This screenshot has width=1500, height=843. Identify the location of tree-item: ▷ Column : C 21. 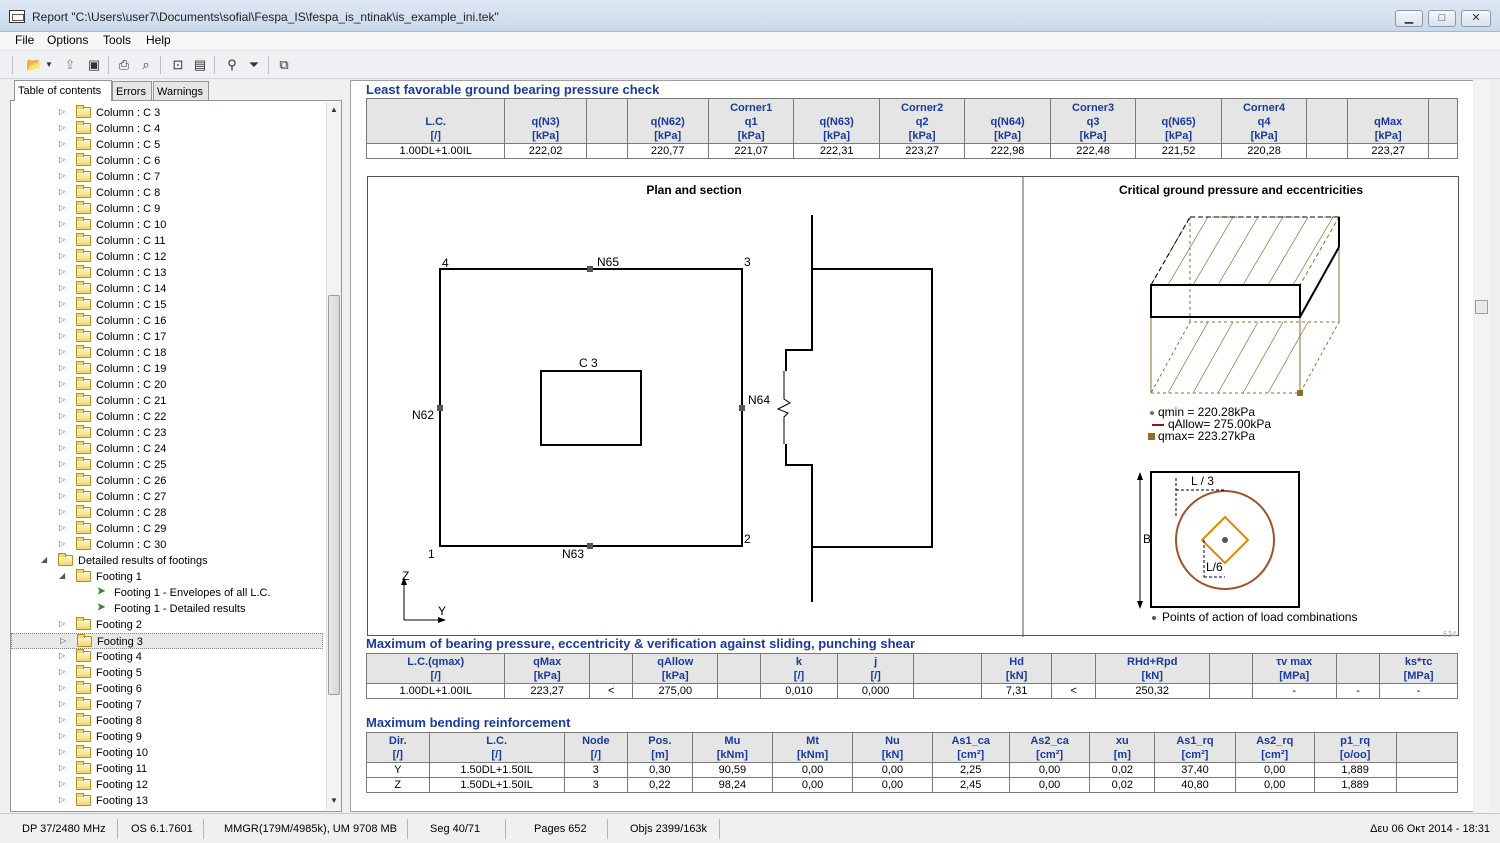
(167, 401).